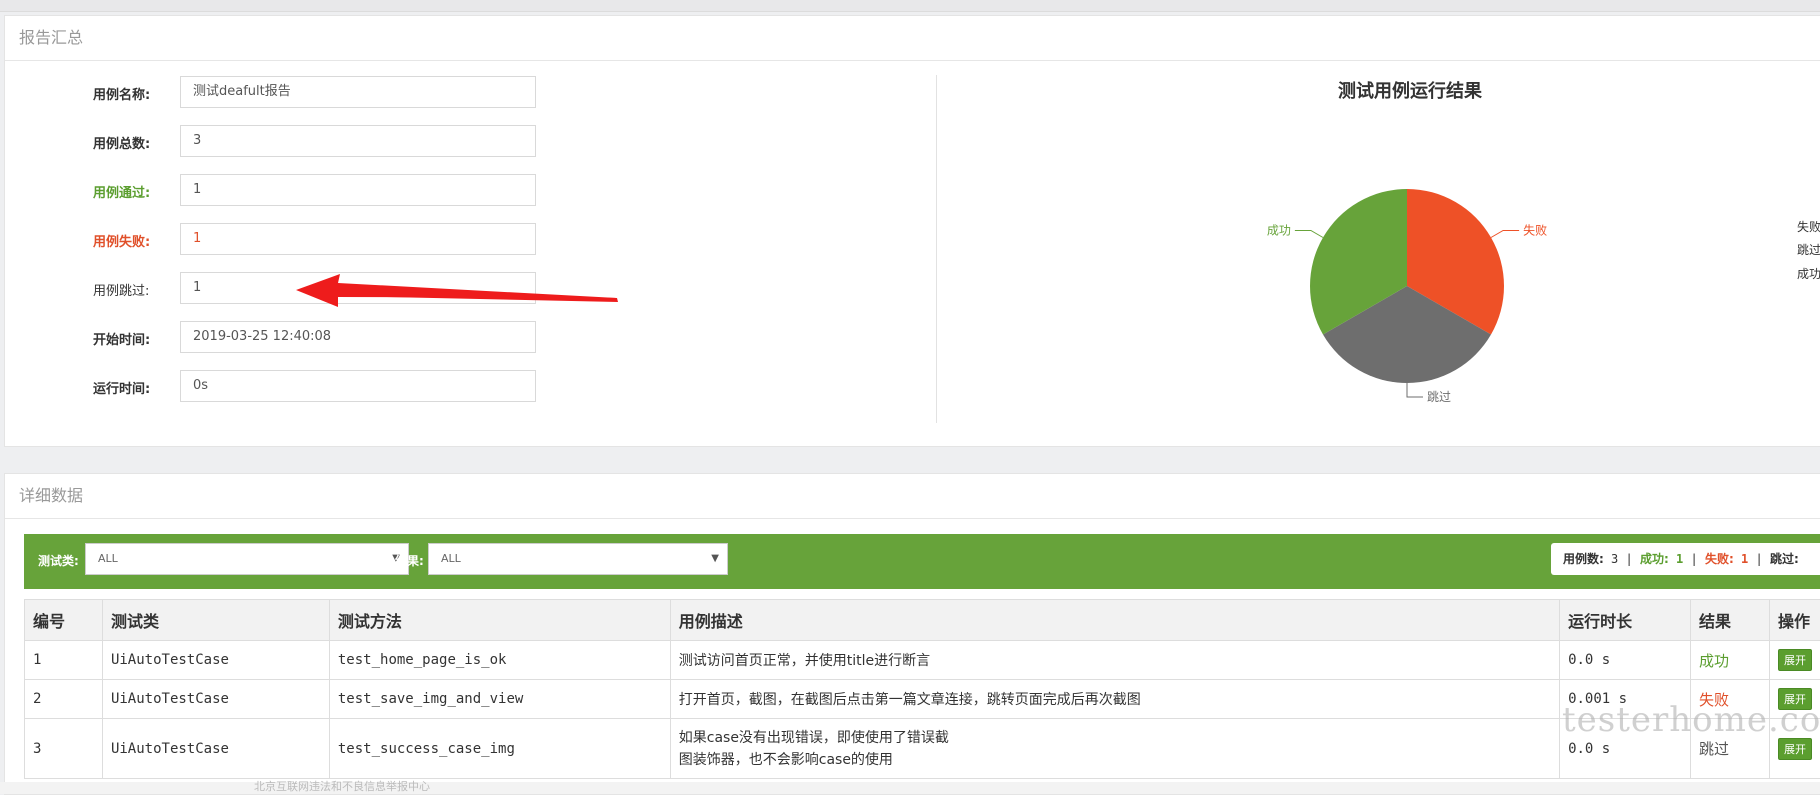  I want to click on cell-method: test_home_page_is_ok, so click(499, 660).